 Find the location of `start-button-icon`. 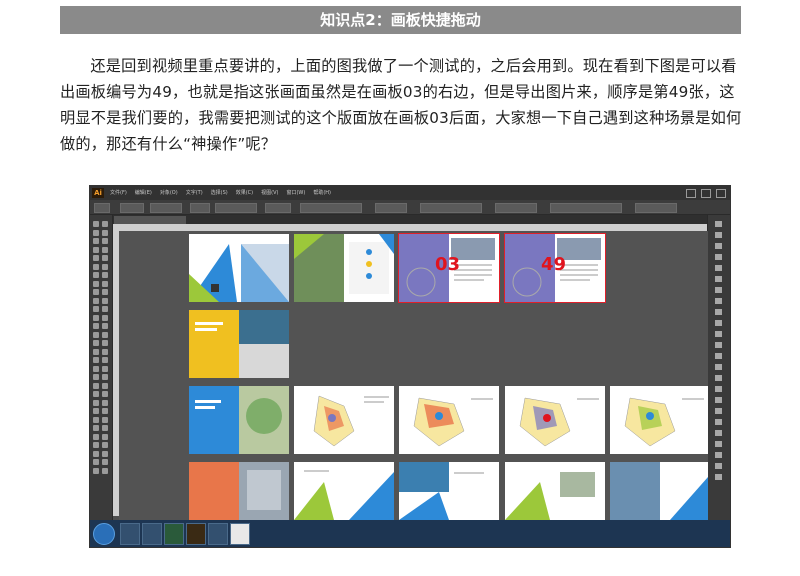

start-button-icon is located at coordinates (104, 534).